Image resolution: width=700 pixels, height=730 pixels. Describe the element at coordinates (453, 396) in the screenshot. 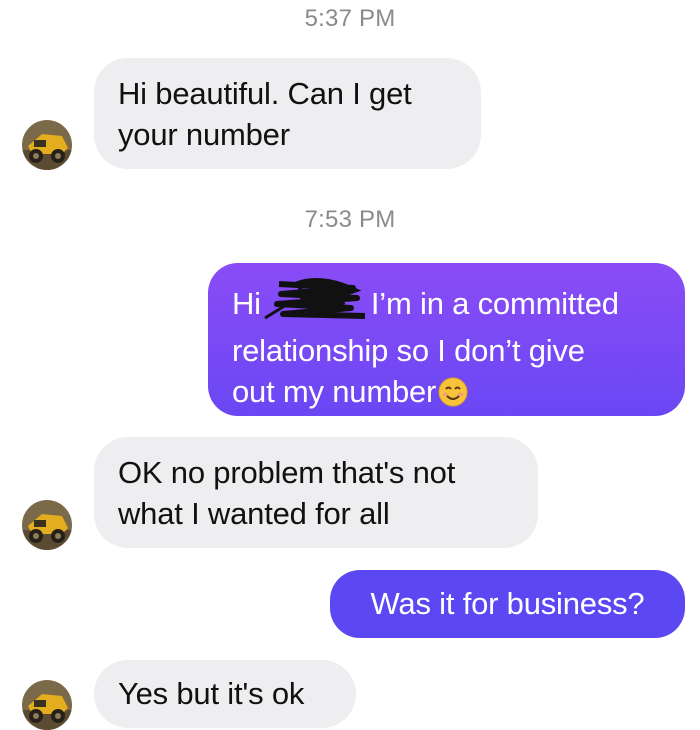

I see `smiling-face-emoji` at that location.